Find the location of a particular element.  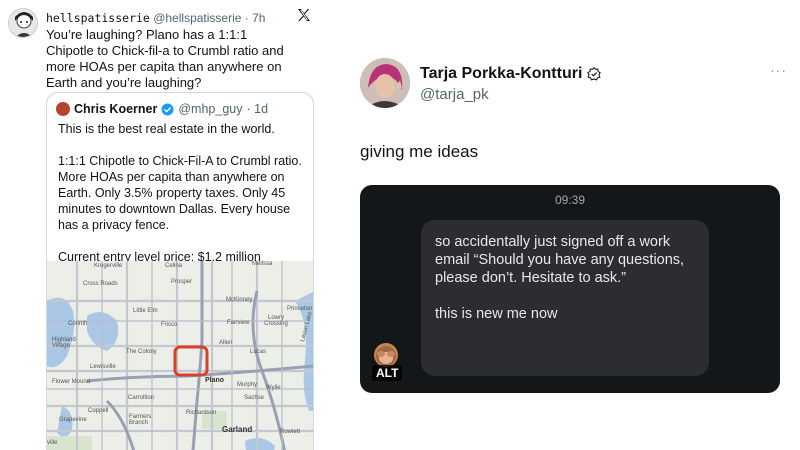

map-label: Murphy is located at coordinates (247, 385).